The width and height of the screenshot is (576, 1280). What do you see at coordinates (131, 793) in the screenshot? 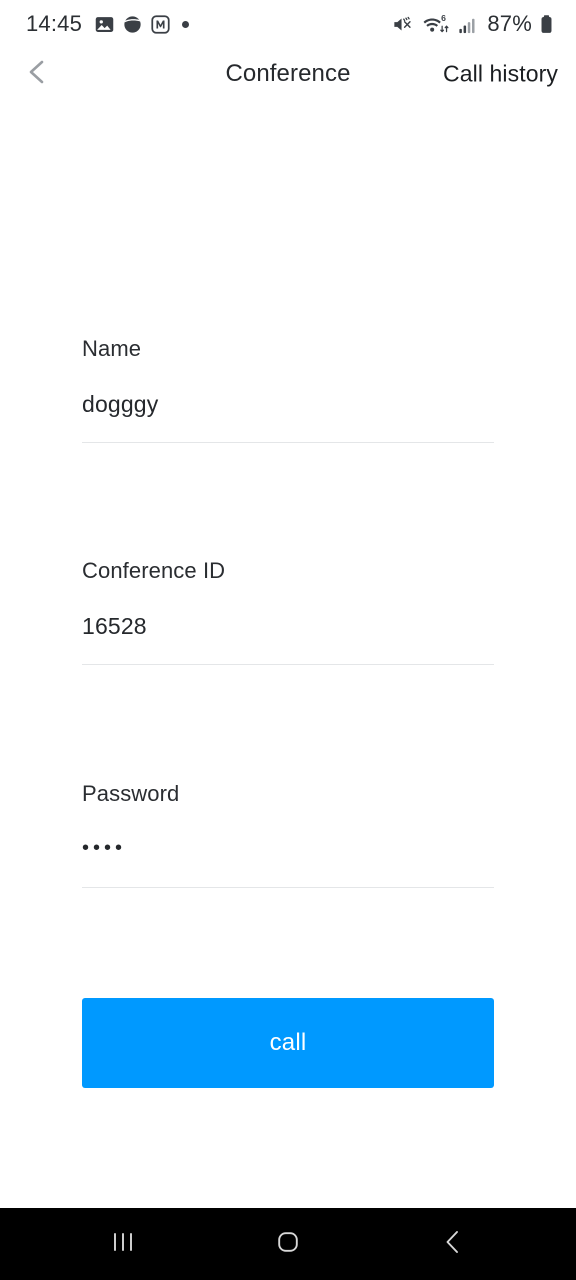
I see `field-password-label: Password` at bounding box center [131, 793].